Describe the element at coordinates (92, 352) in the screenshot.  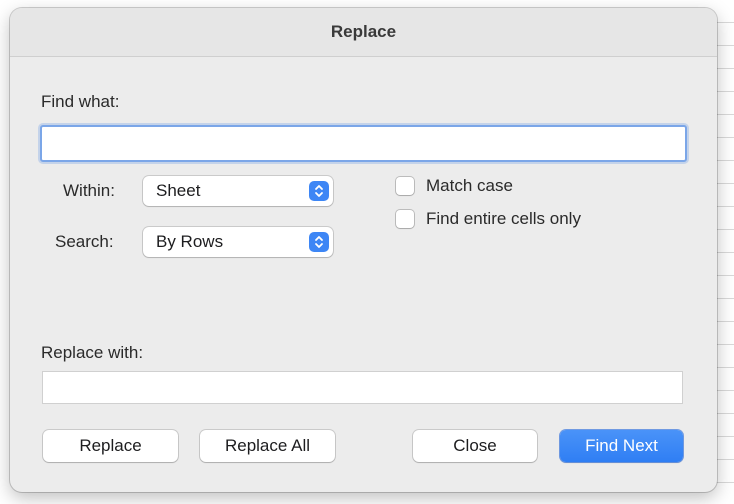
I see `replace-with-label: Replace with:` at that location.